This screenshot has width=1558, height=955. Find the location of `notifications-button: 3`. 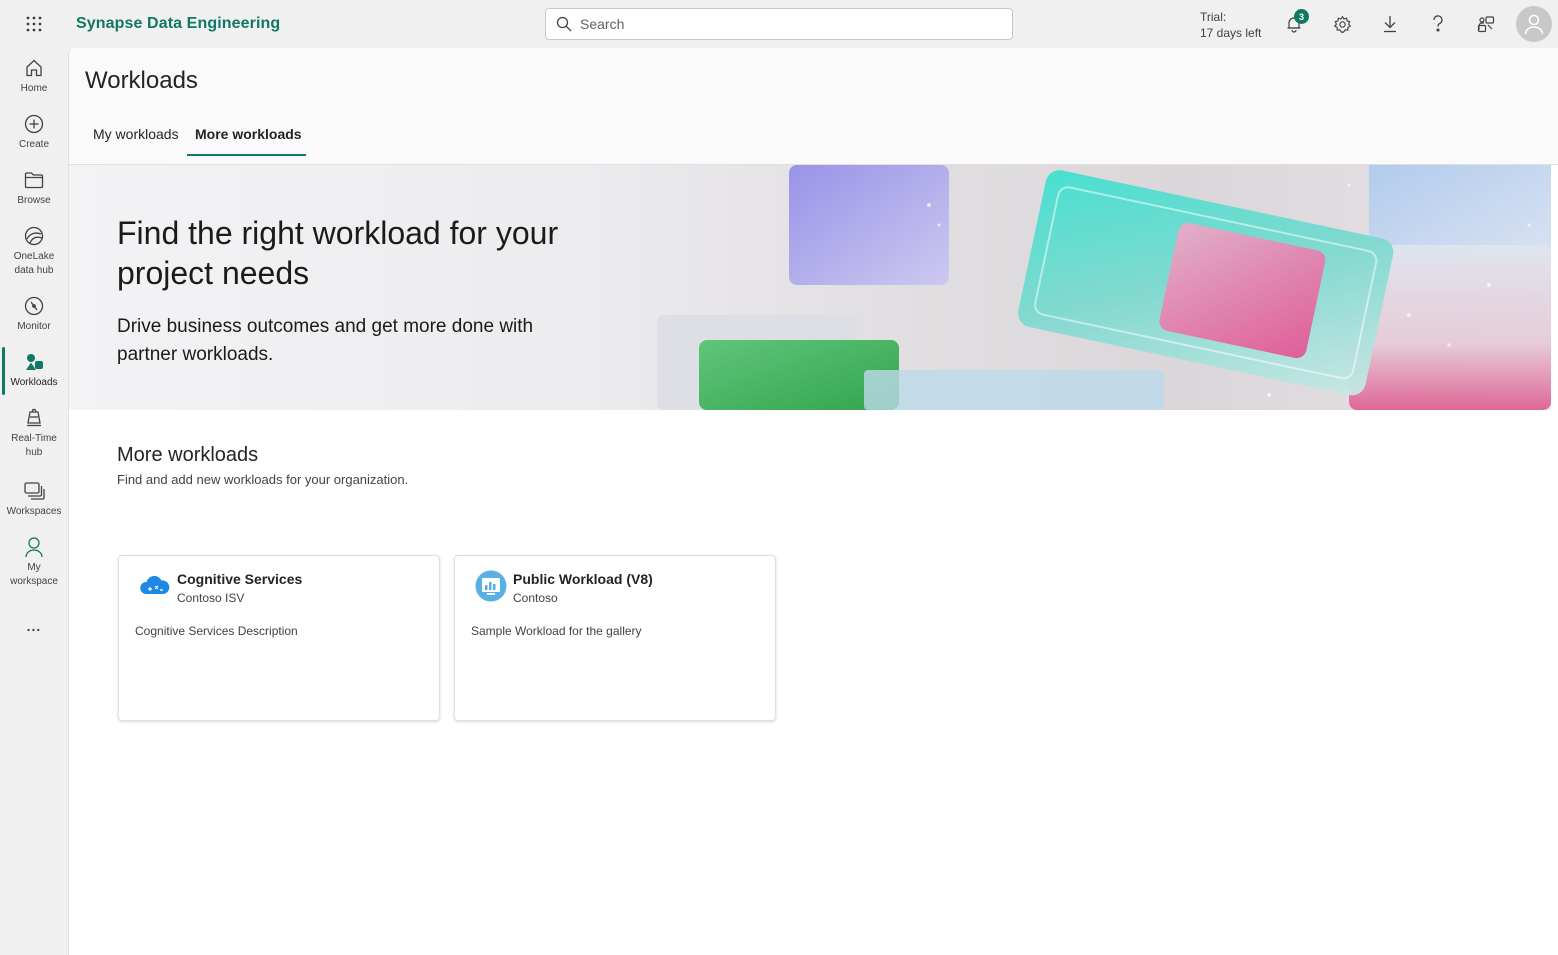

notifications-button: 3 is located at coordinates (1294, 24).